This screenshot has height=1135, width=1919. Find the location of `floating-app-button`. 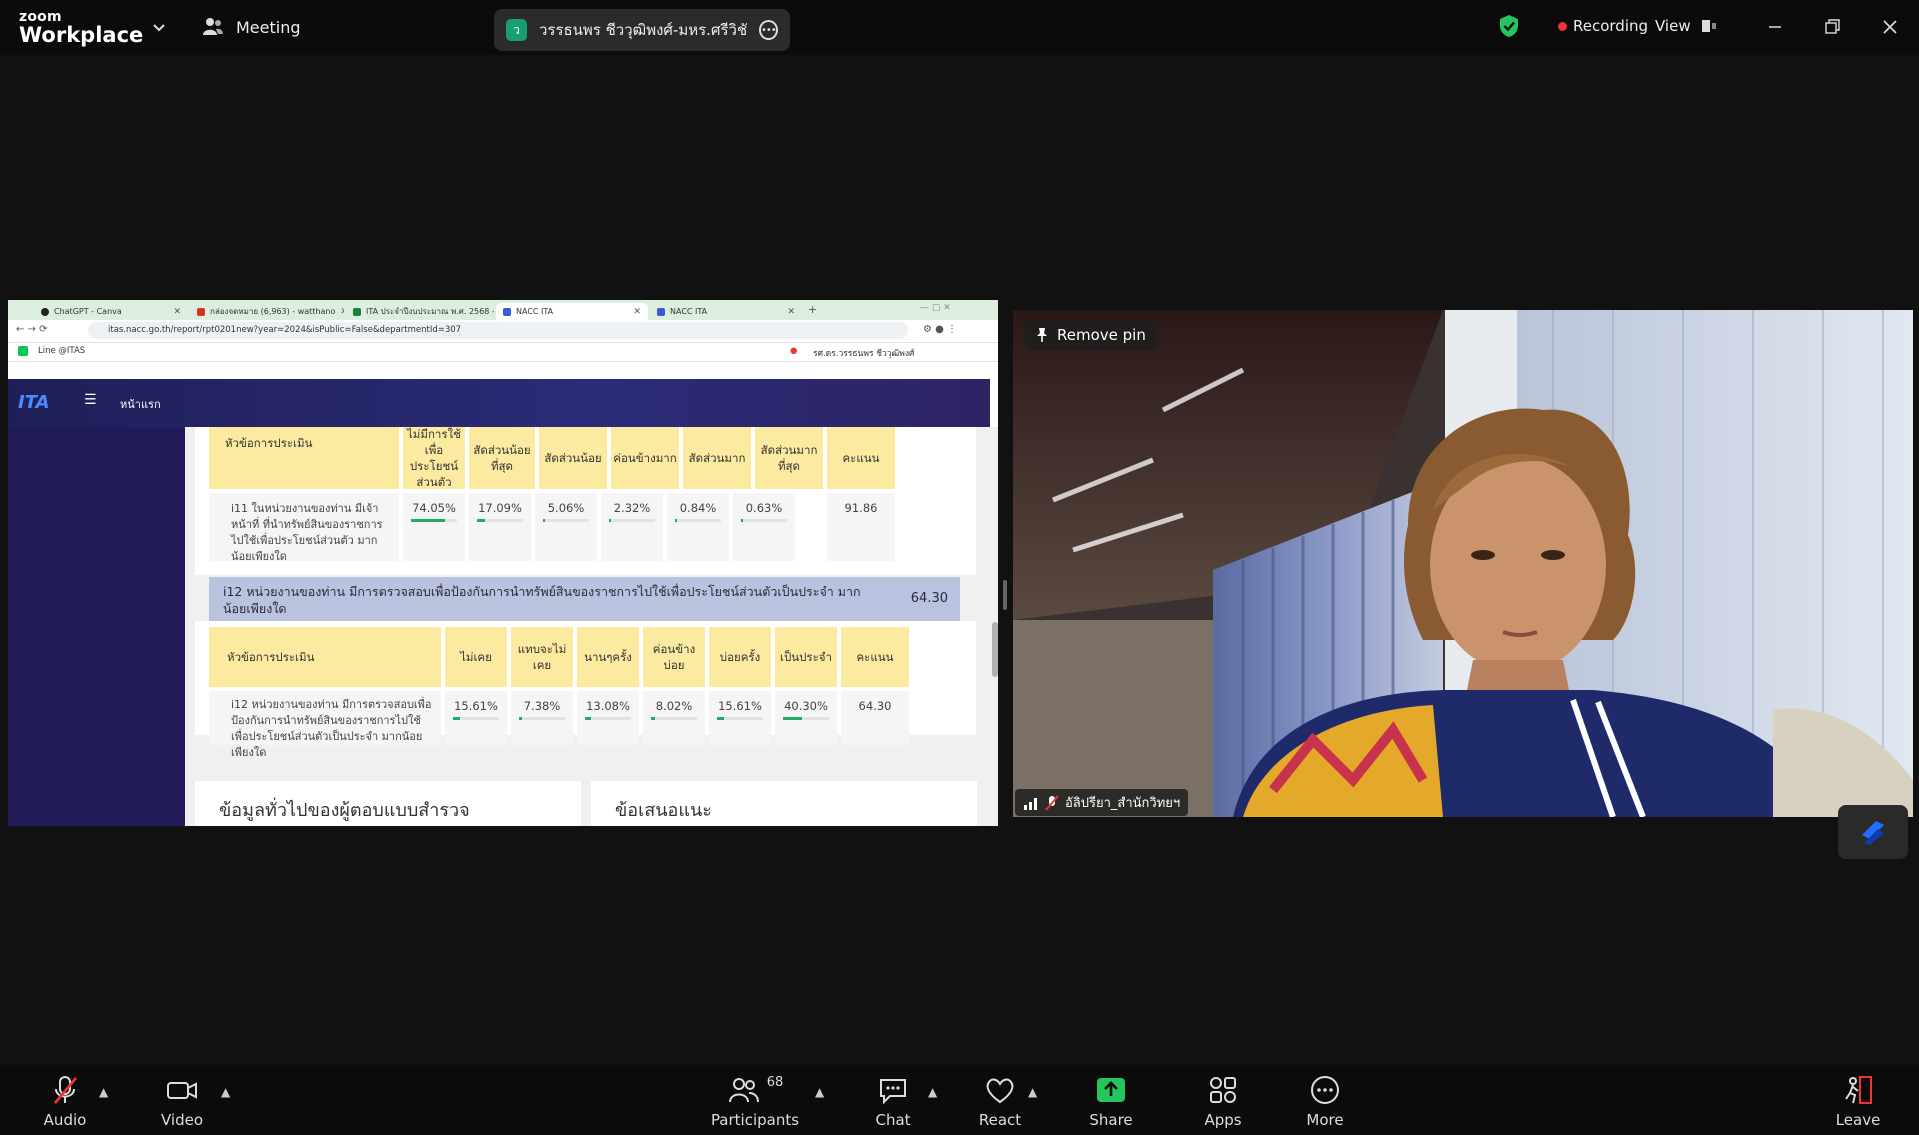

floating-app-button is located at coordinates (1873, 832).